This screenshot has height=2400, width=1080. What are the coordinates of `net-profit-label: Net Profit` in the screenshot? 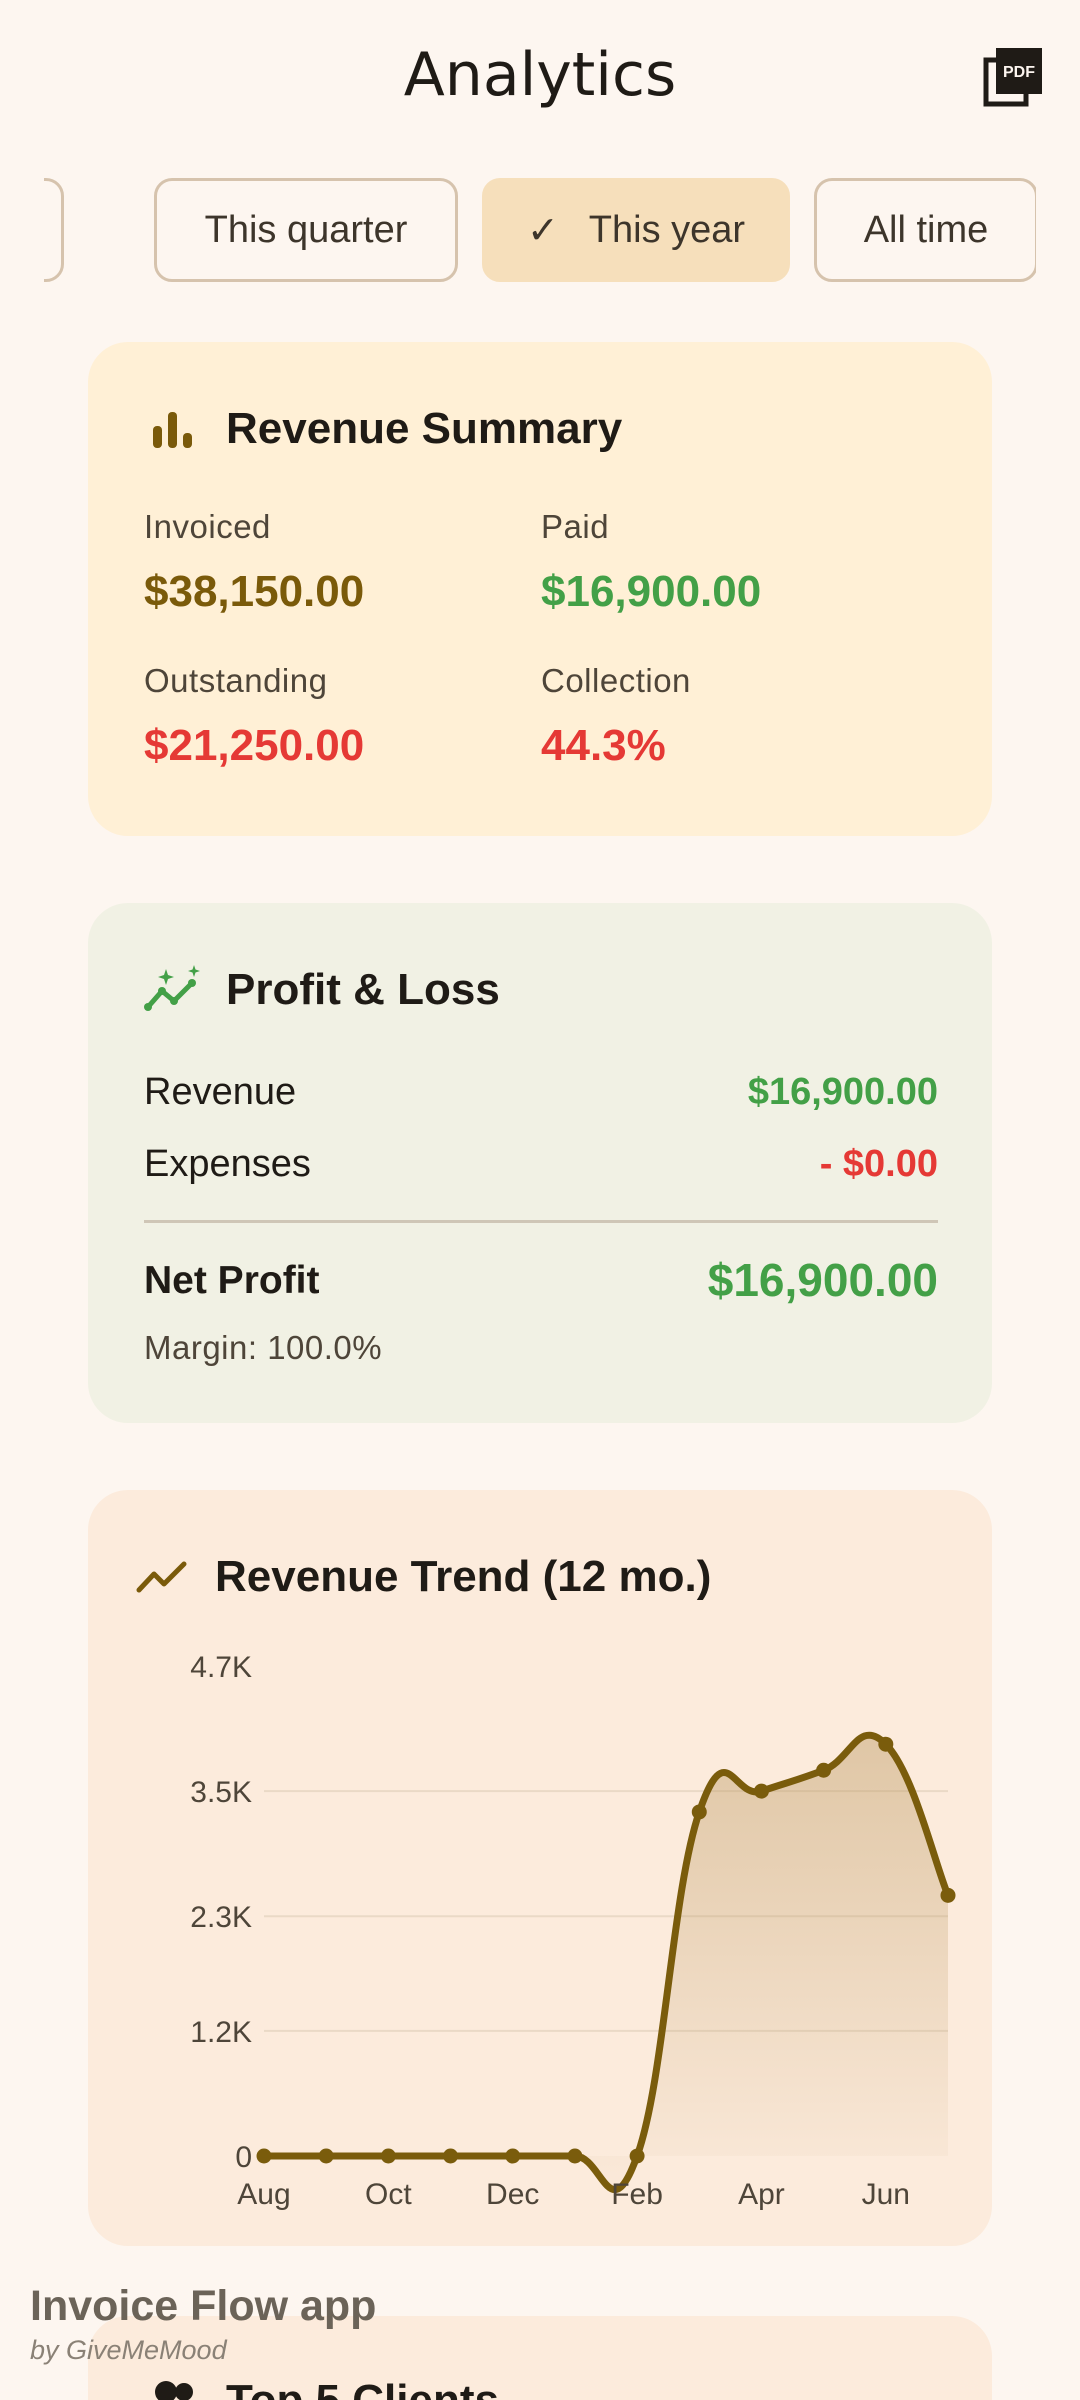 It's located at (232, 1280).